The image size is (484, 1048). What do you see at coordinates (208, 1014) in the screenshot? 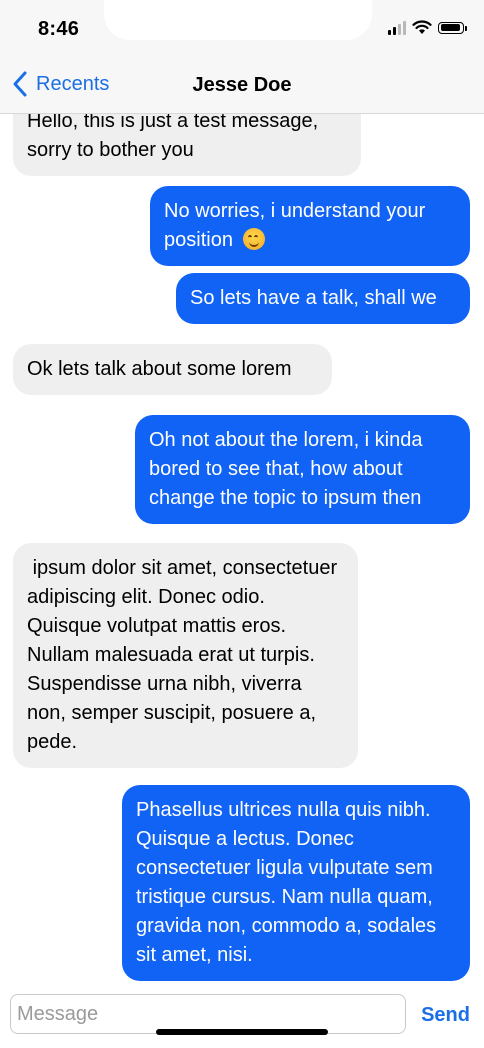
I see `message-input` at bounding box center [208, 1014].